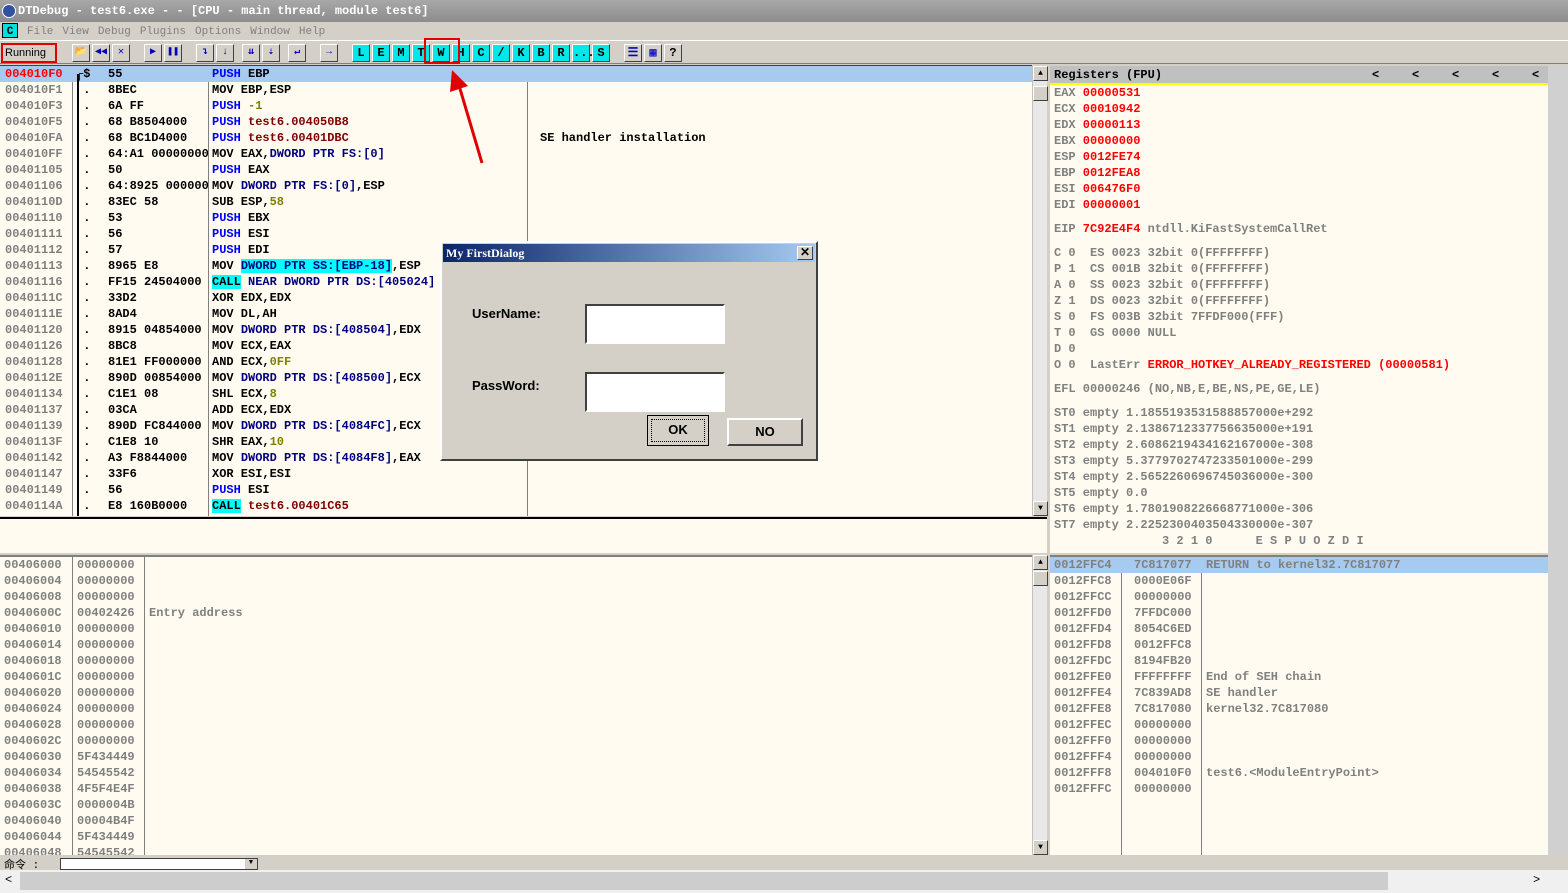  I want to click on dump-row: 00406008 00000000, so click(516, 597).